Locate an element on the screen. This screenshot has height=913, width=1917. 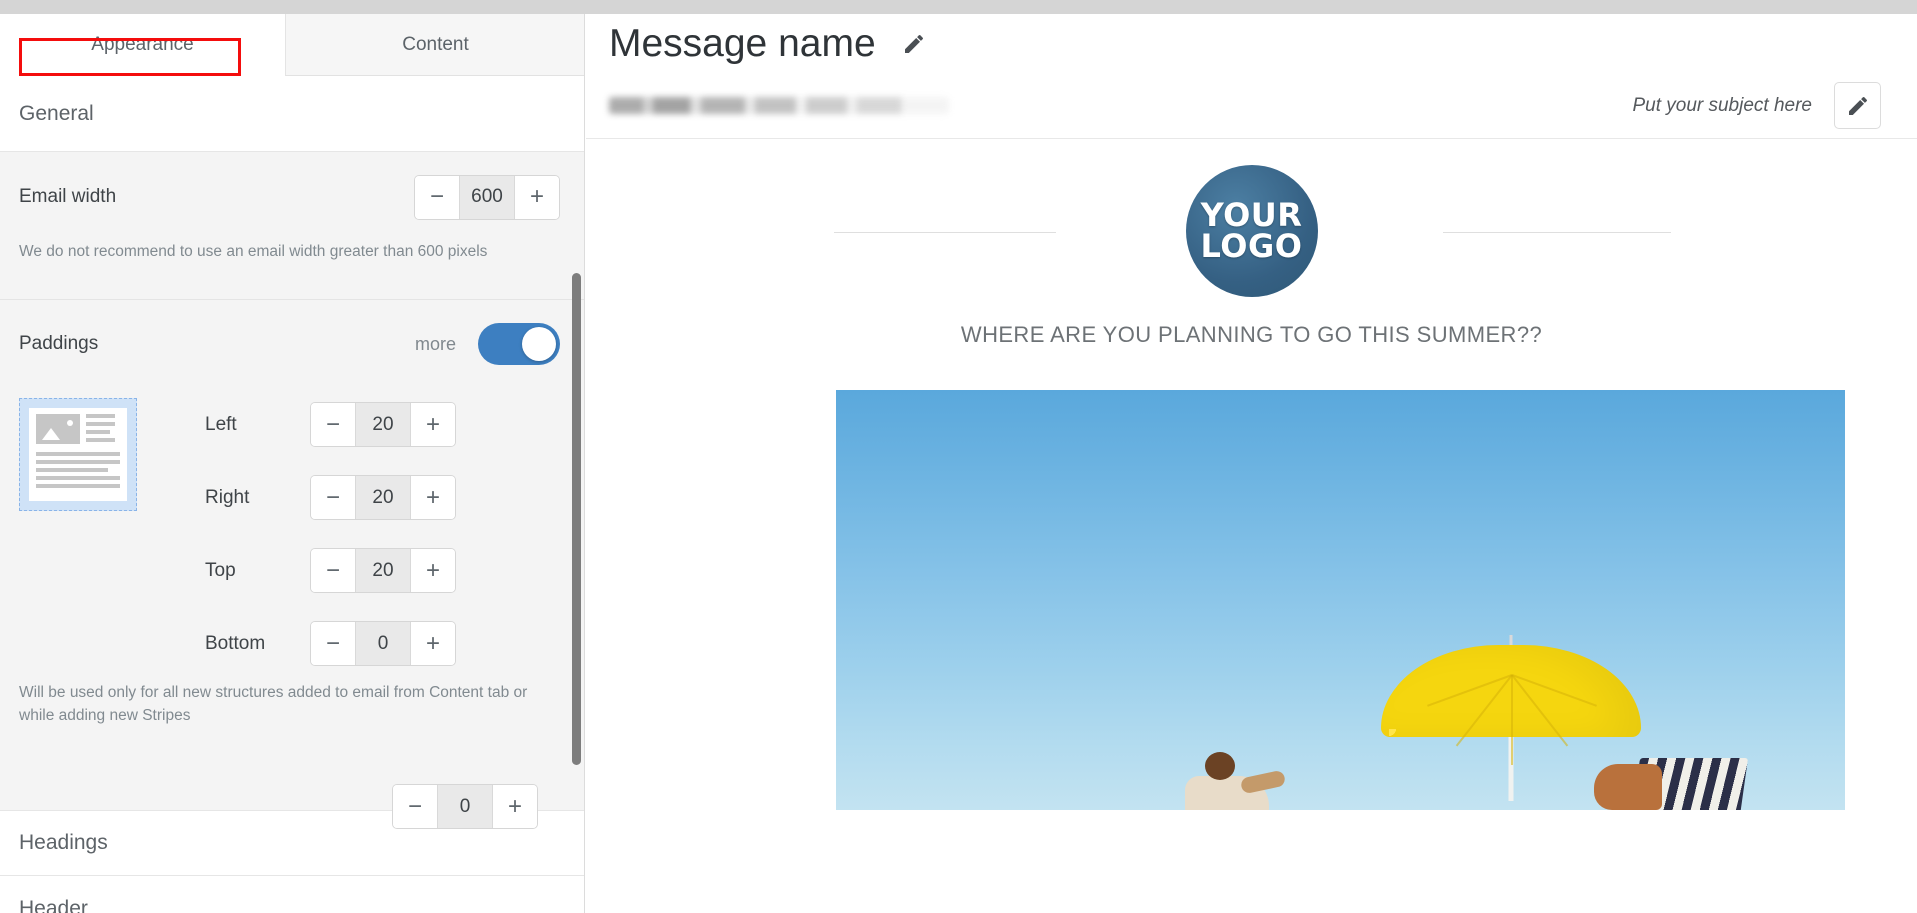
subject-edit-button is located at coordinates (1857, 105).